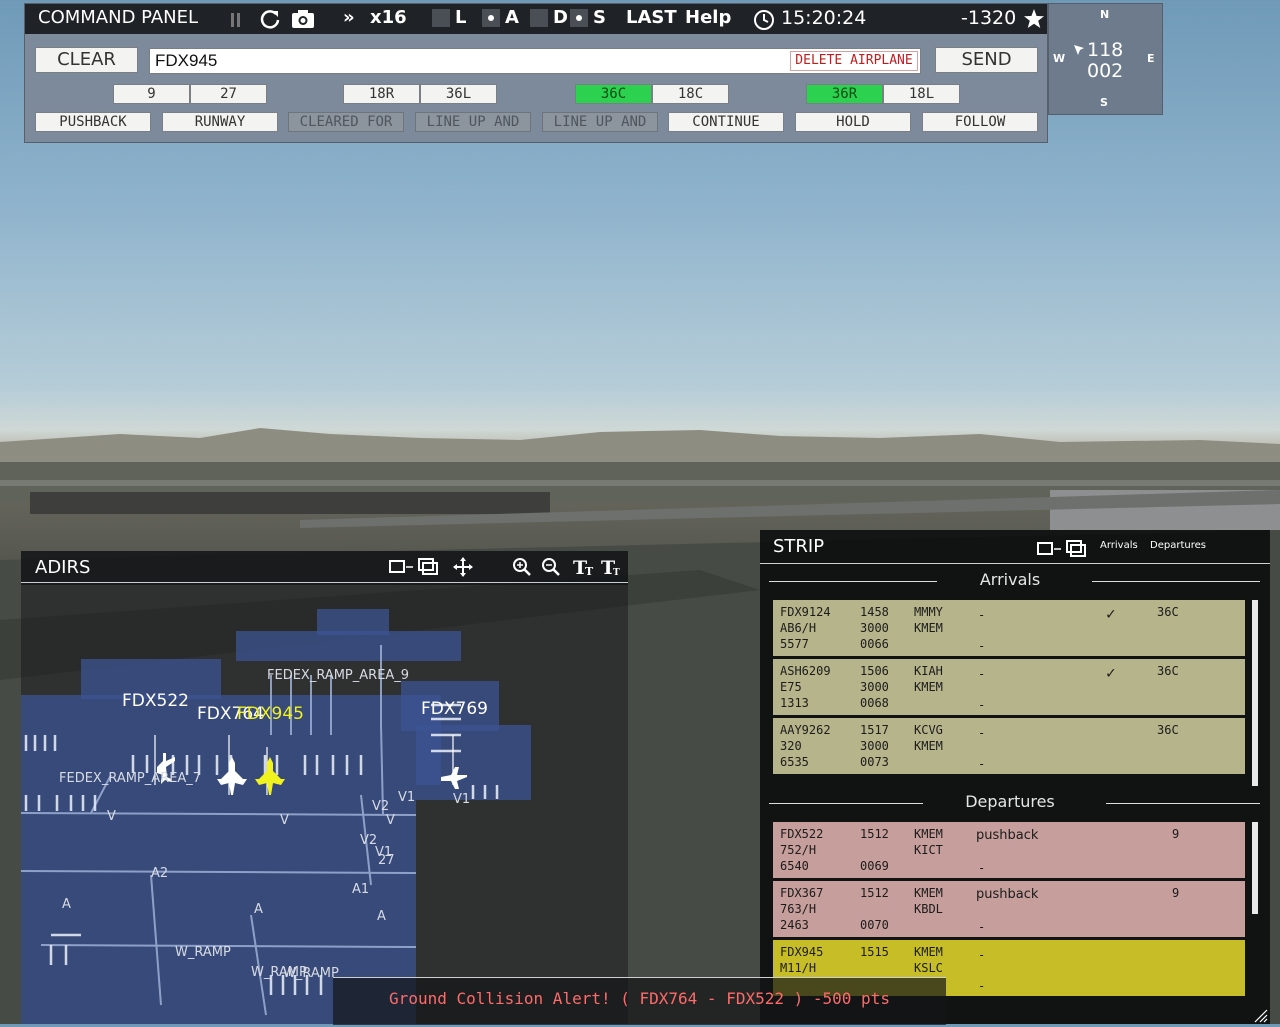 The width and height of the screenshot is (1280, 1027). I want to click on runway-36l-button: 36L, so click(458, 94).